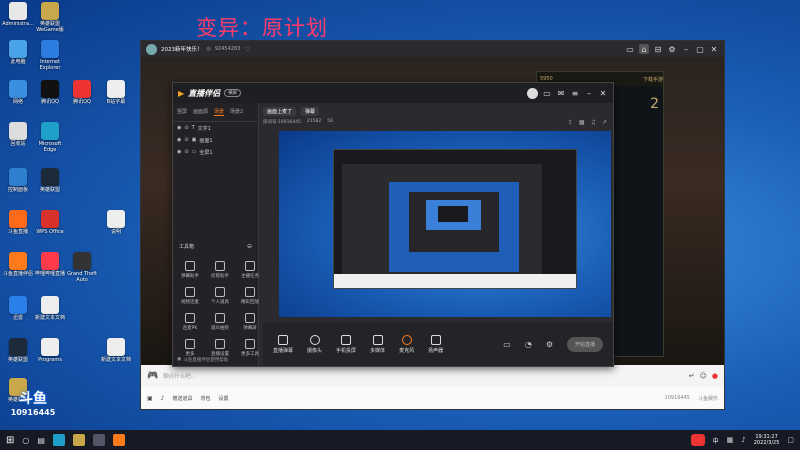 The image size is (800, 450). What do you see at coordinates (10, 440) in the screenshot?
I see `windows-start-icon: ⊞` at bounding box center [10, 440].